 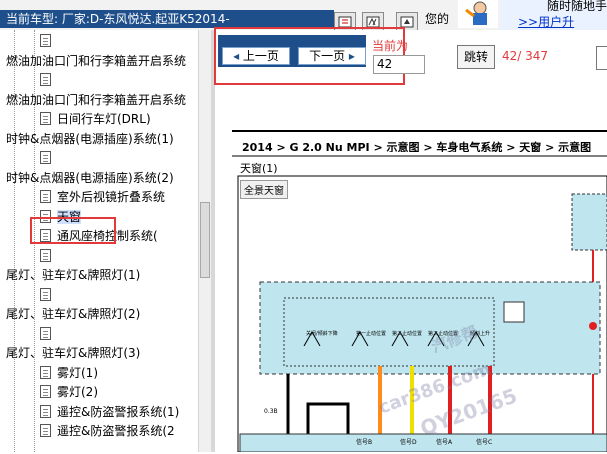 I want to click on sidebar-item: 遥控&防盗警报系统(1), so click(x=109, y=412).